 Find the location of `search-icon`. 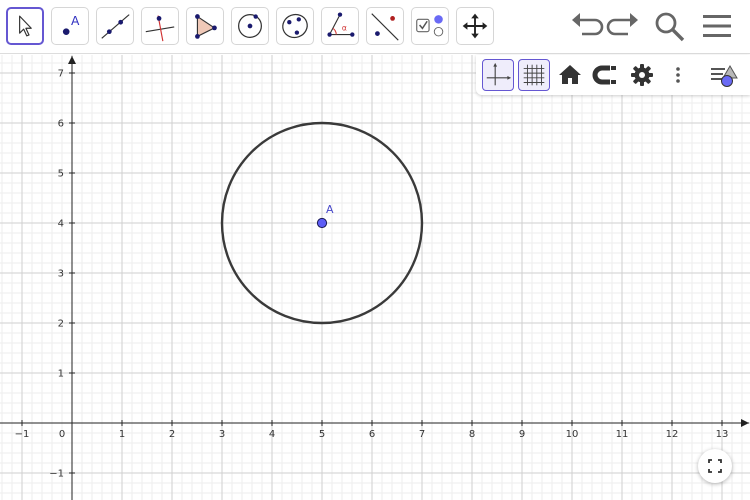

search-icon is located at coordinates (670, 27).